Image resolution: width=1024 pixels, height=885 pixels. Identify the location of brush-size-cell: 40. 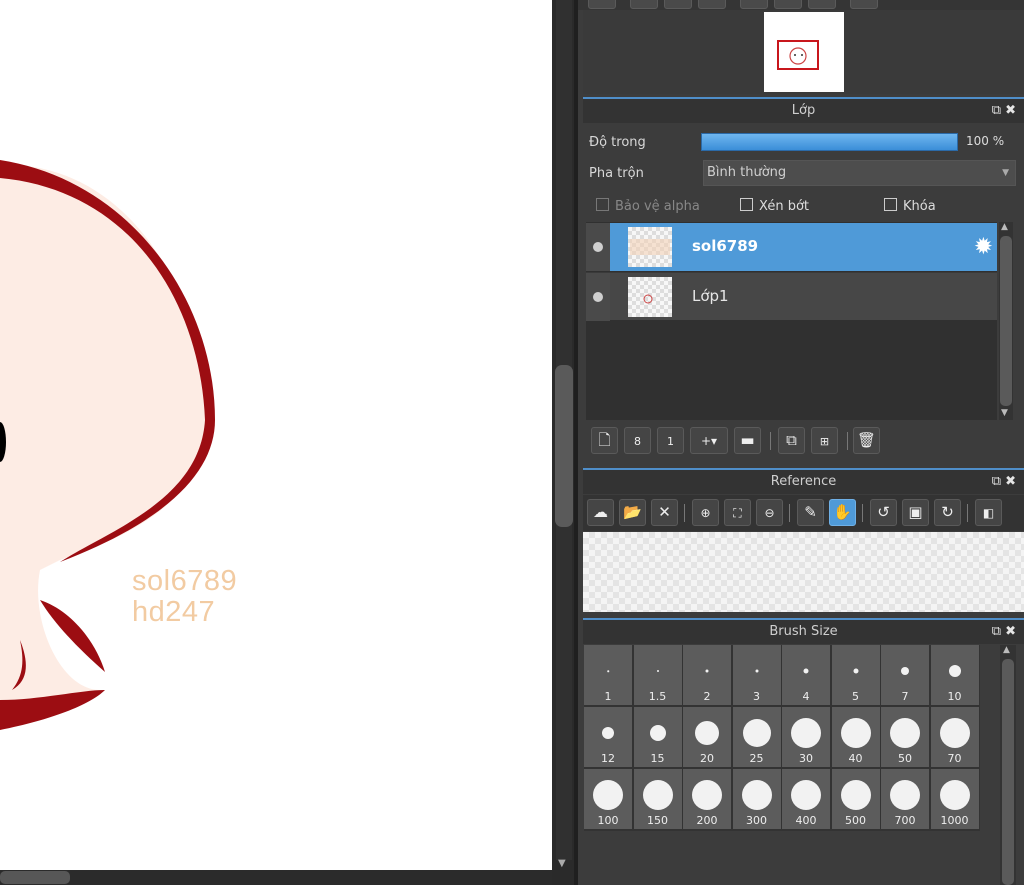
(855, 737).